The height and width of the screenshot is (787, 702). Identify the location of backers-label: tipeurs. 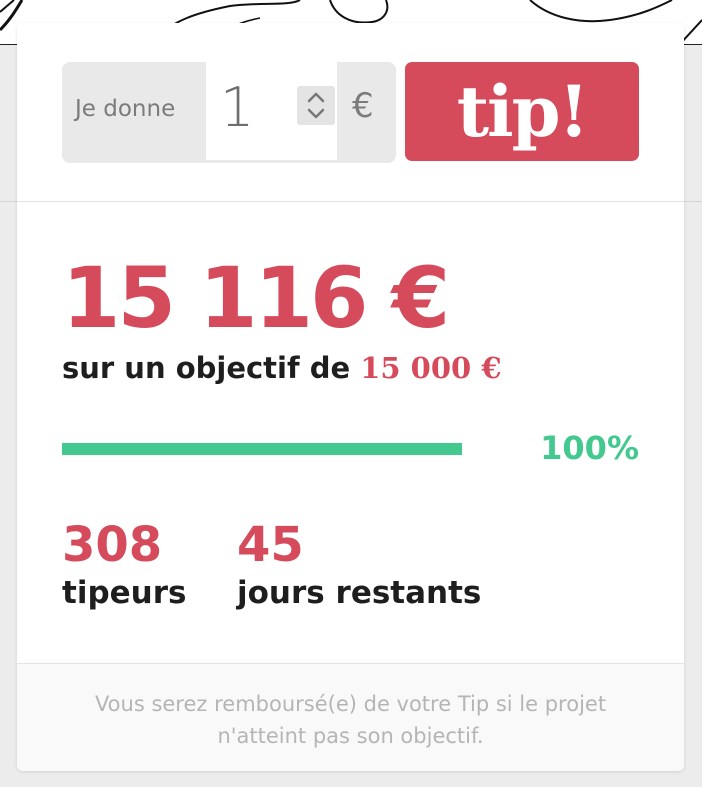
(124, 593).